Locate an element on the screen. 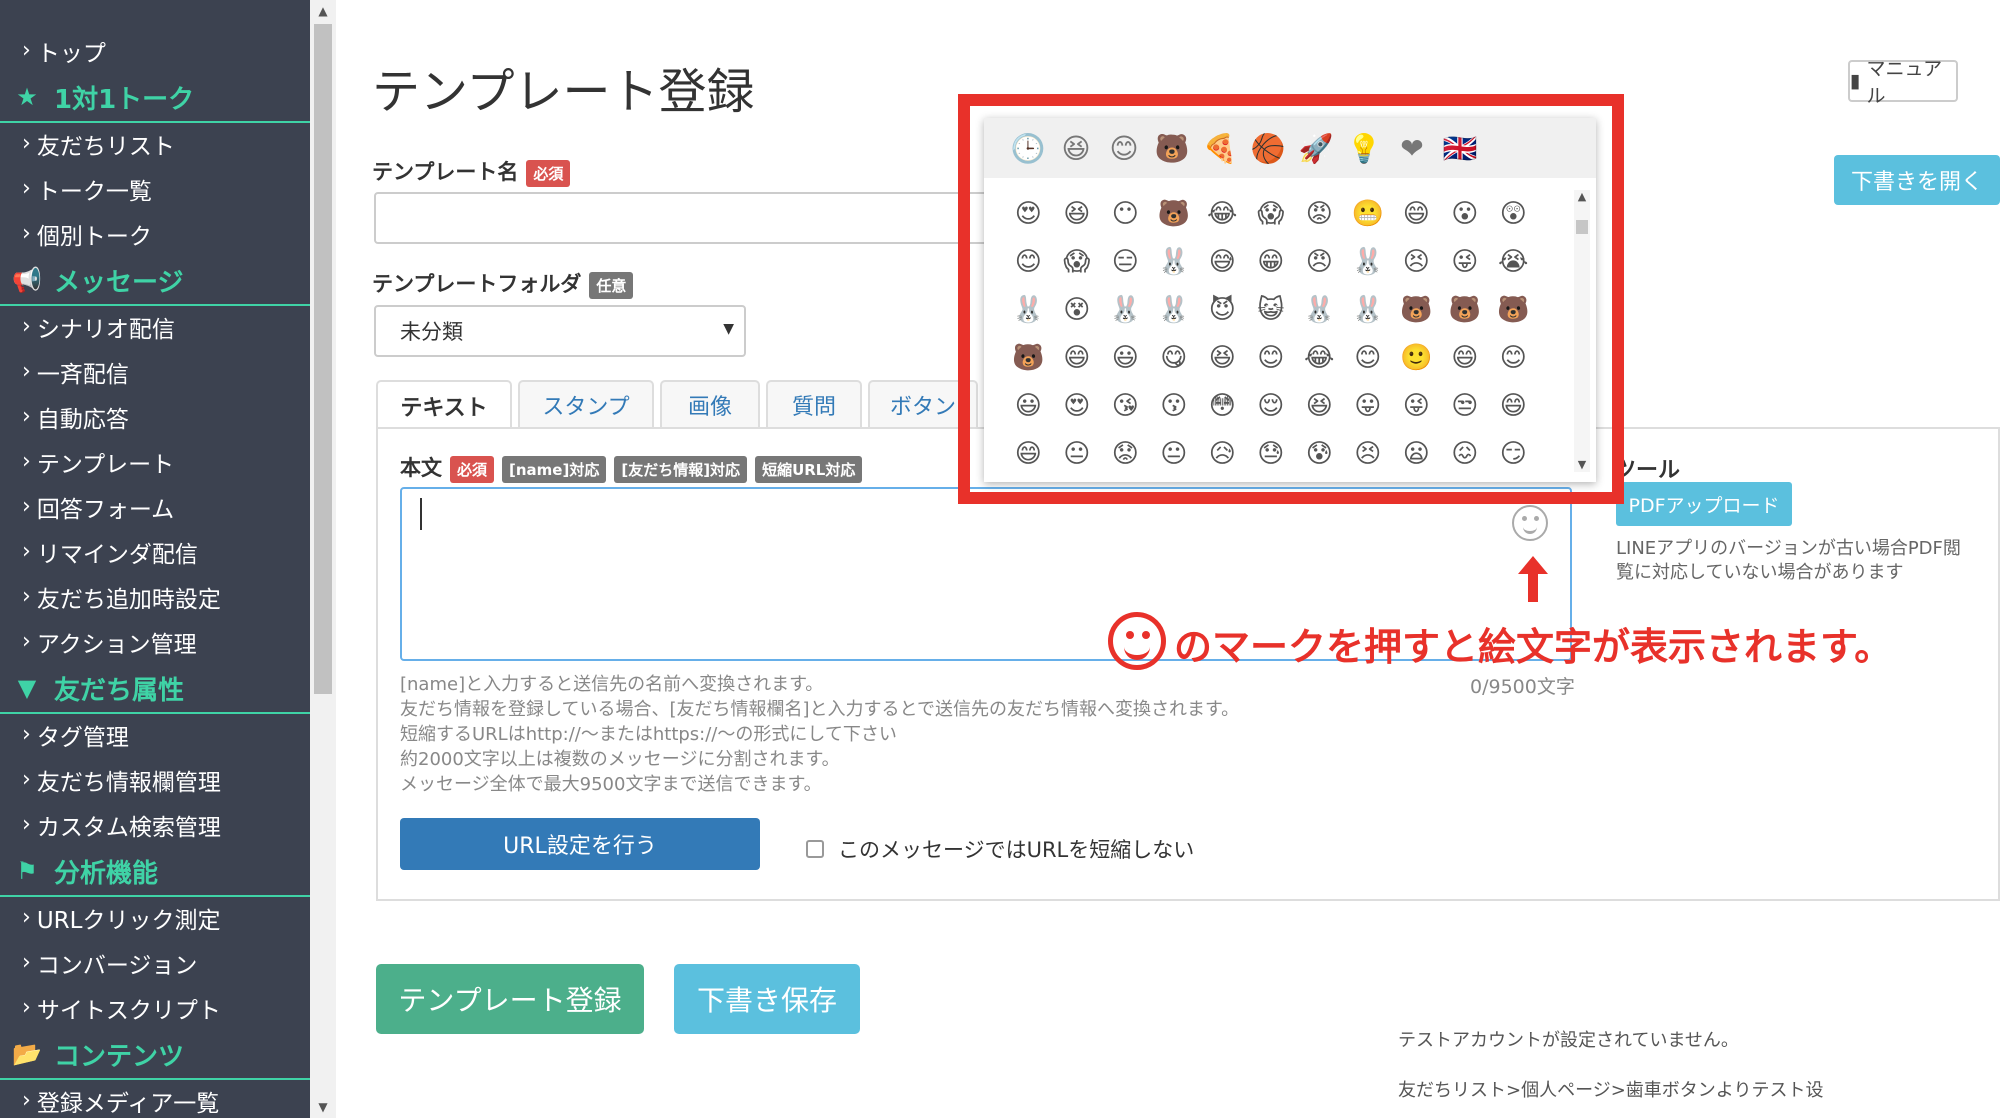 Image resolution: width=2006 pixels, height=1118 pixels. url-settings-button: URL設定を行う is located at coordinates (580, 844).